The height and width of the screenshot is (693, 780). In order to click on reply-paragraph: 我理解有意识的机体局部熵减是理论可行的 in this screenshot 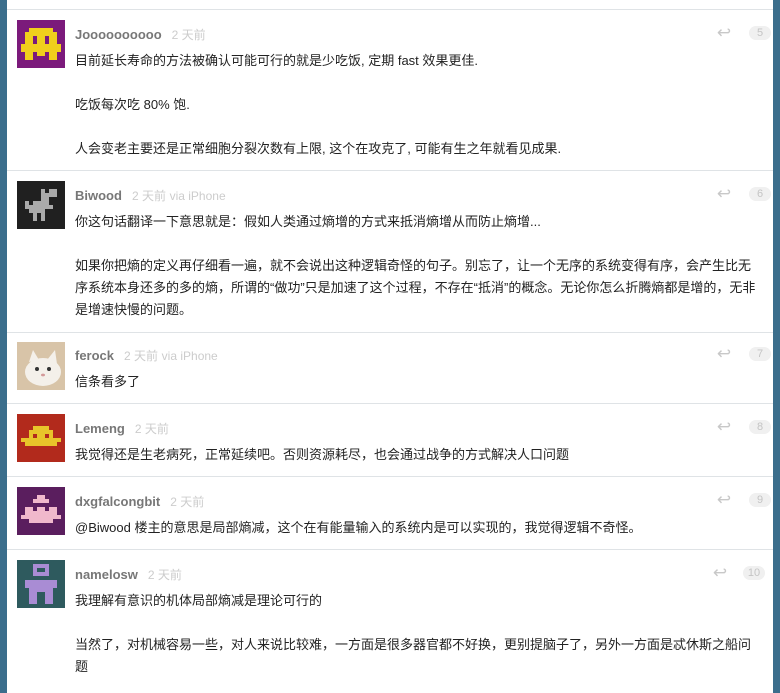, I will do `click(199, 600)`.